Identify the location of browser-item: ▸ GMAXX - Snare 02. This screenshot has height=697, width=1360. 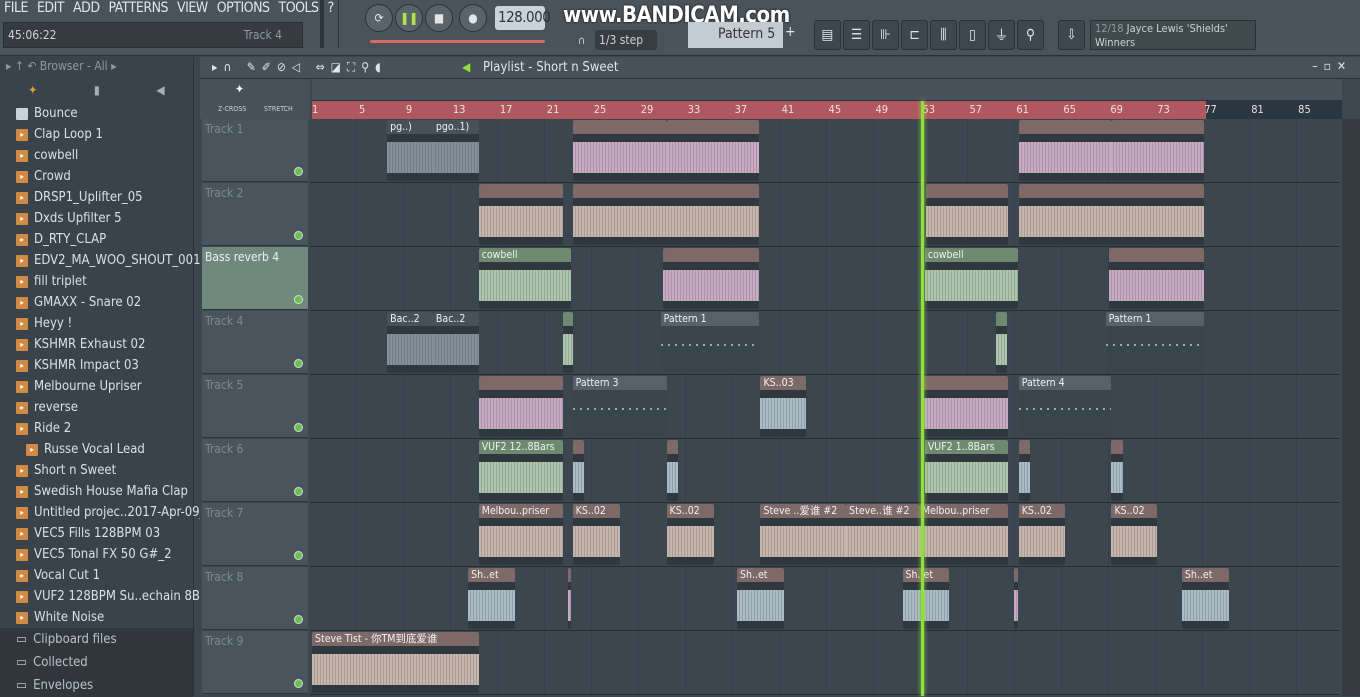
(96, 302).